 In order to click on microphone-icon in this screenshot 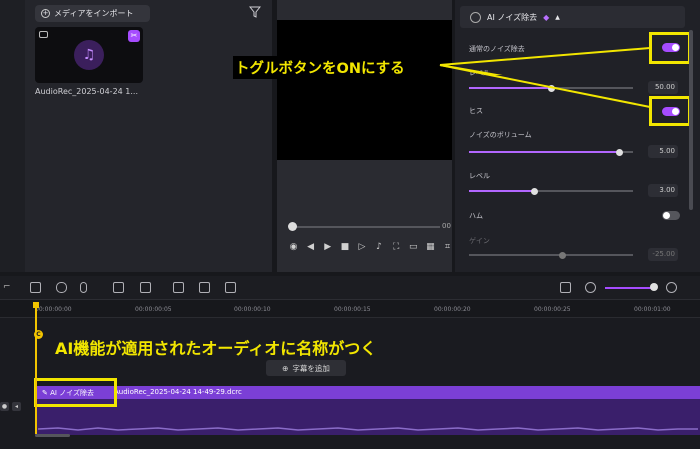, I will do `click(83, 287)`.